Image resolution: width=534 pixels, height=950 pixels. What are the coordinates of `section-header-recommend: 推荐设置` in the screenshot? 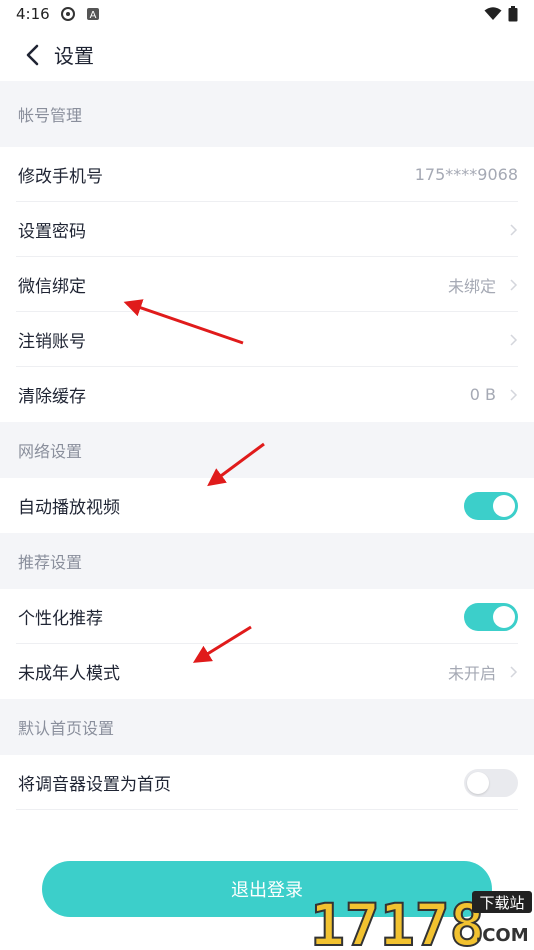 It's located at (267, 561).